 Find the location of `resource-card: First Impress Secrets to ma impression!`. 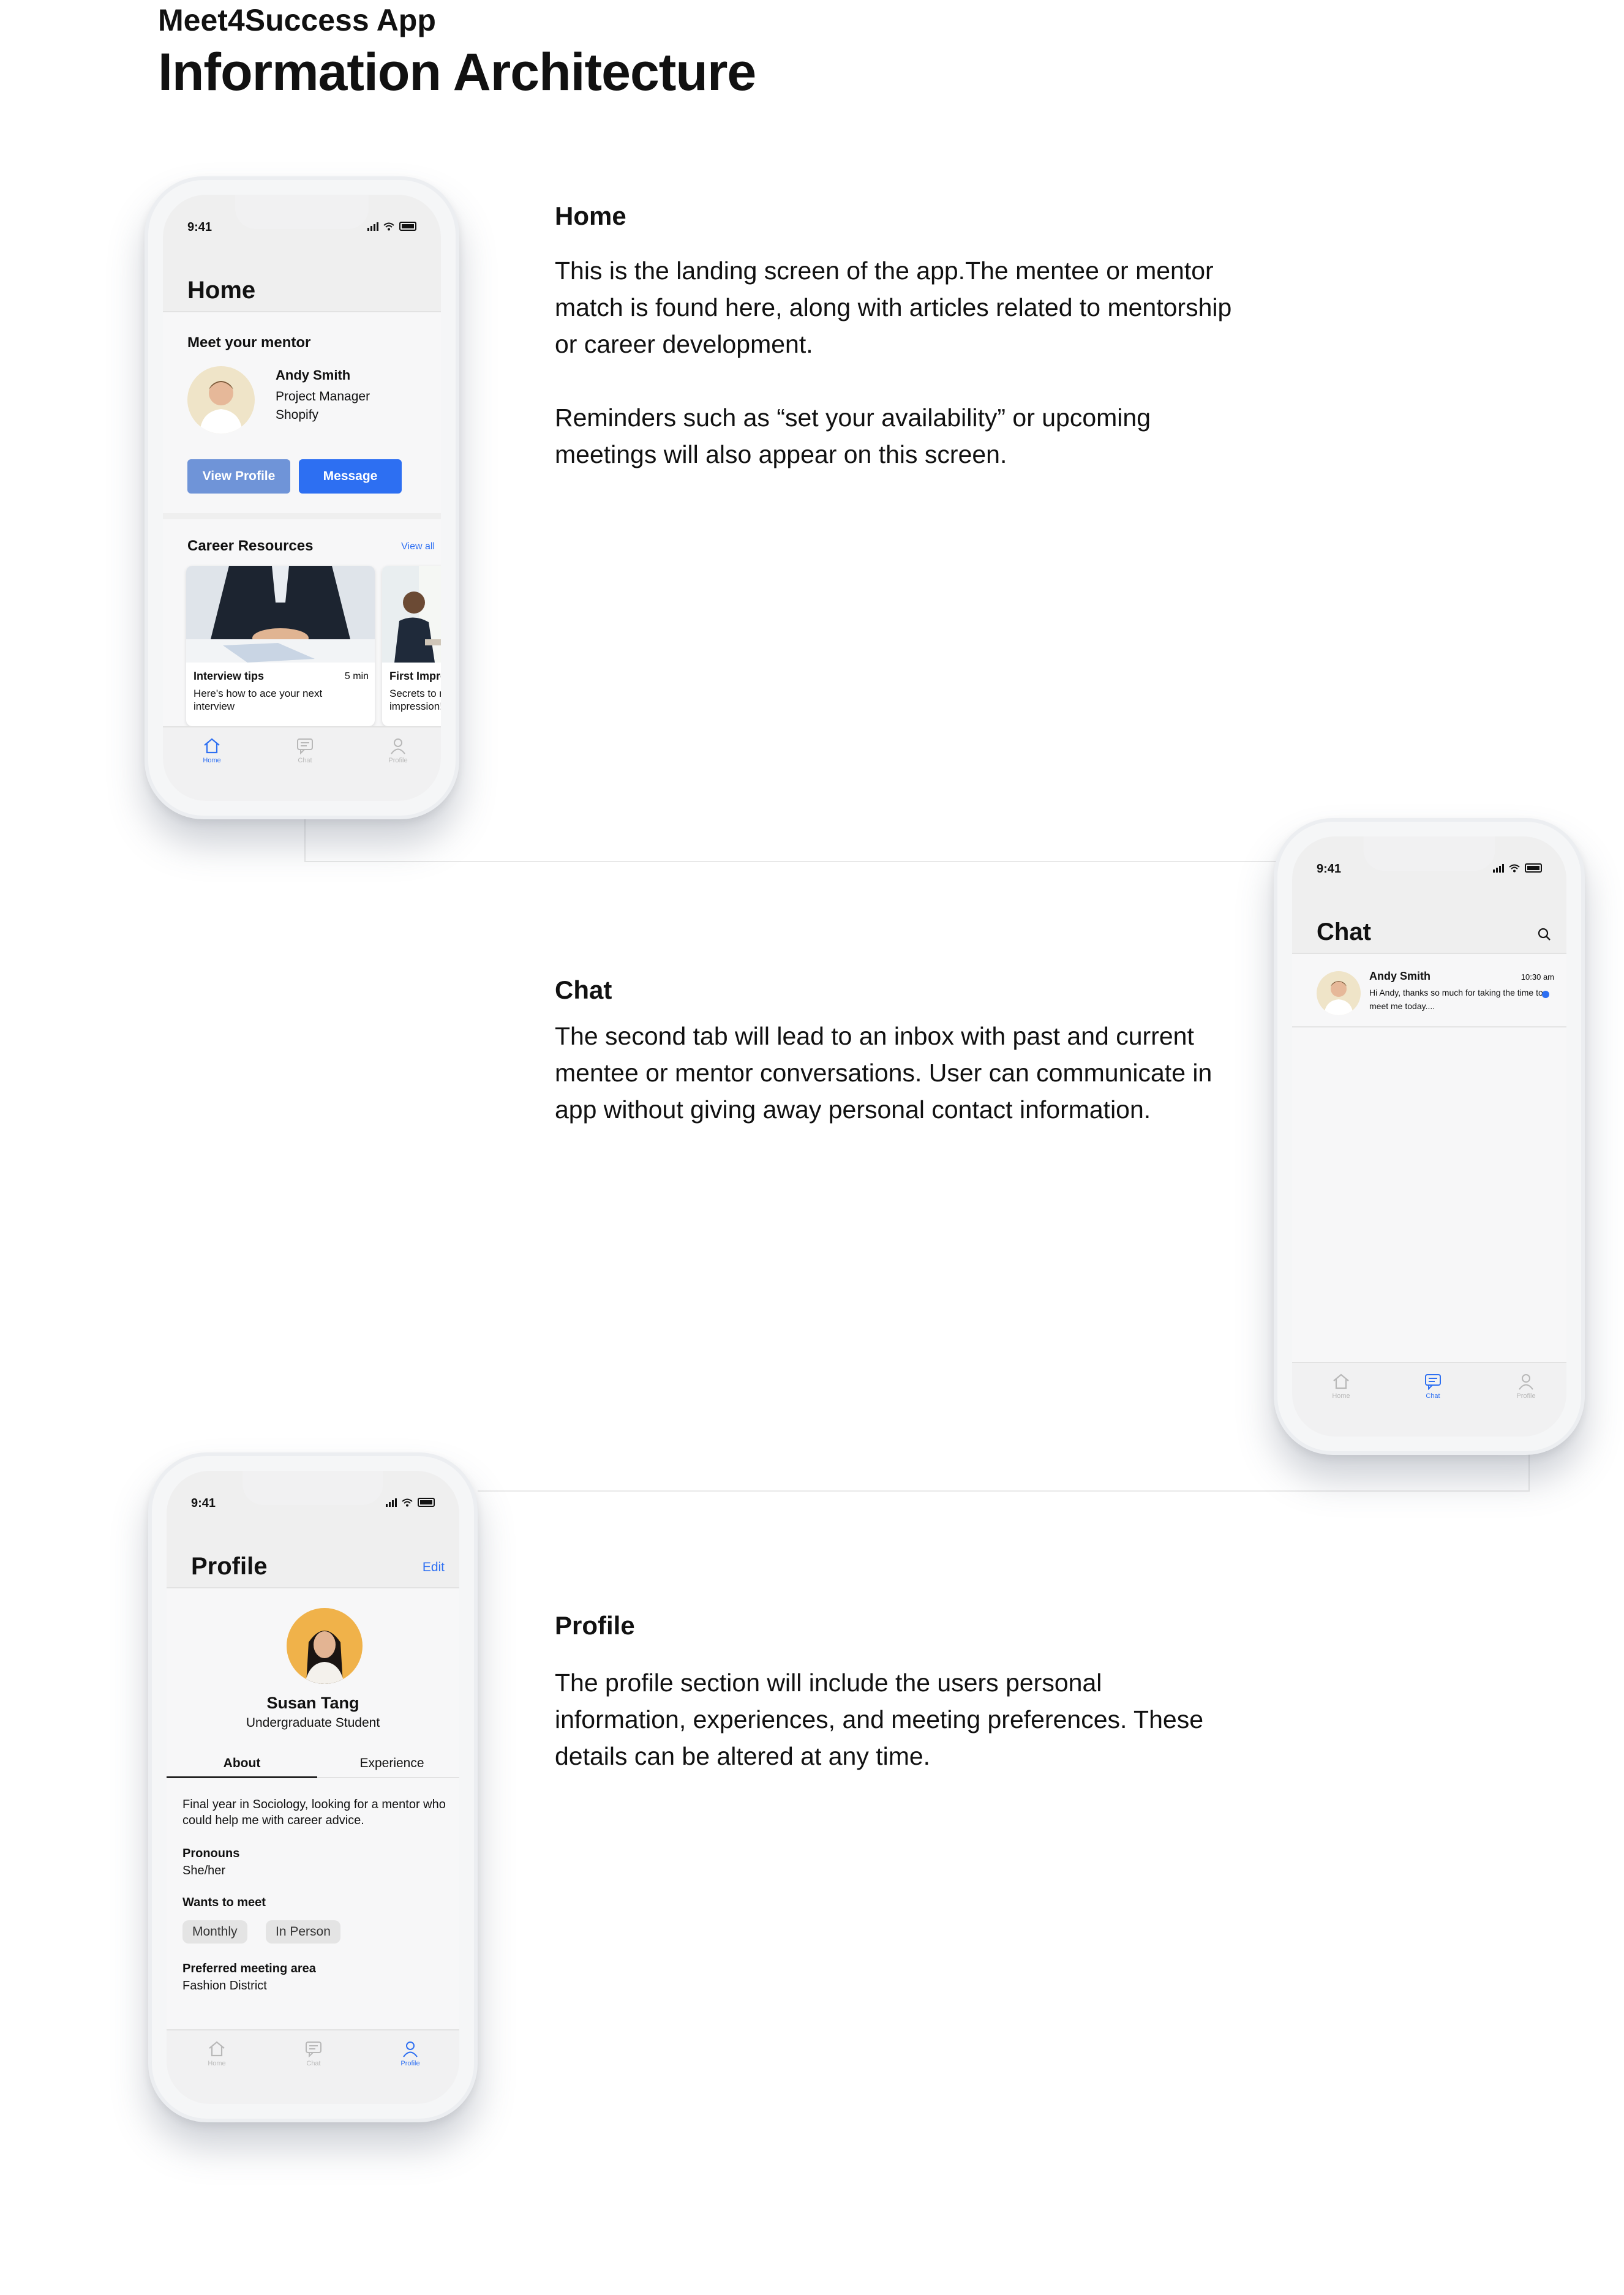

resource-card: First Impress Secrets to ma impression! is located at coordinates (411, 646).